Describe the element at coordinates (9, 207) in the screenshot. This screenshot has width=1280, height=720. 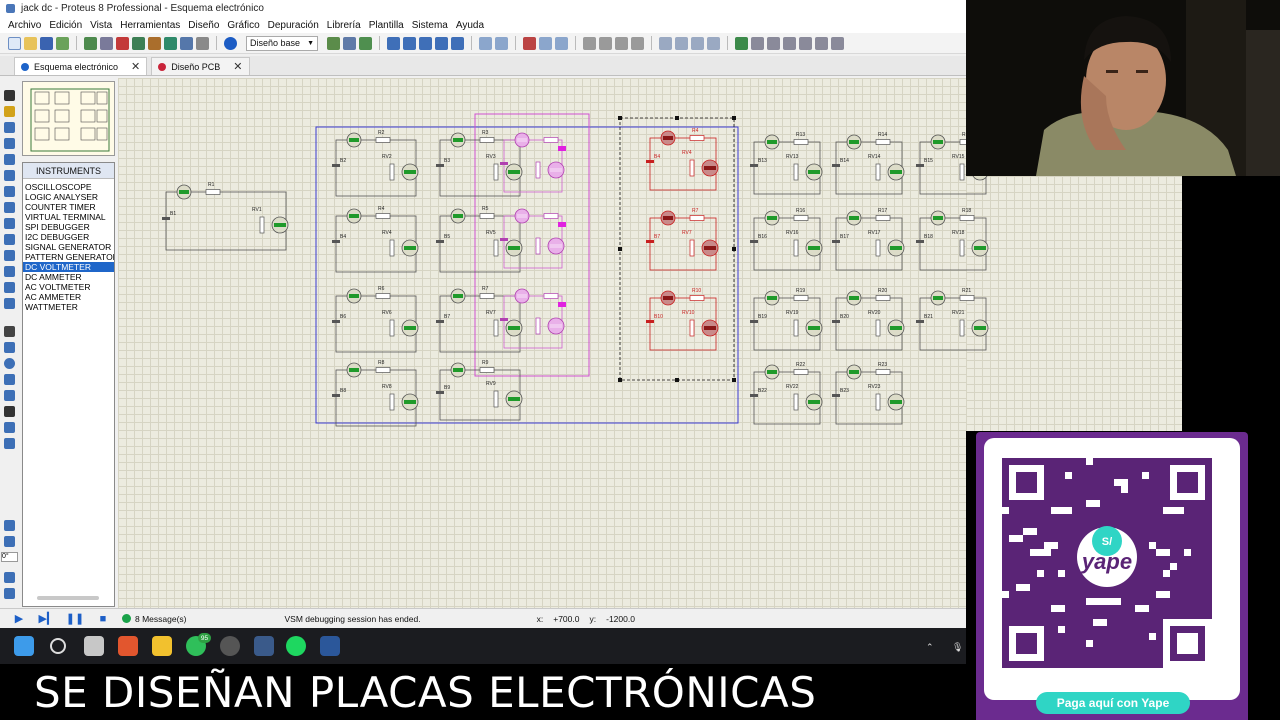
I see `terminals-icon` at that location.